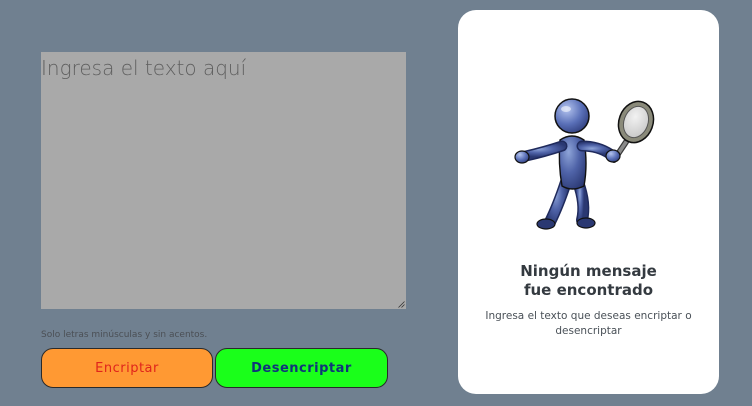 The width and height of the screenshot is (752, 406). What do you see at coordinates (584, 164) in the screenshot?
I see `person-with-magnifying-glass-icon` at bounding box center [584, 164].